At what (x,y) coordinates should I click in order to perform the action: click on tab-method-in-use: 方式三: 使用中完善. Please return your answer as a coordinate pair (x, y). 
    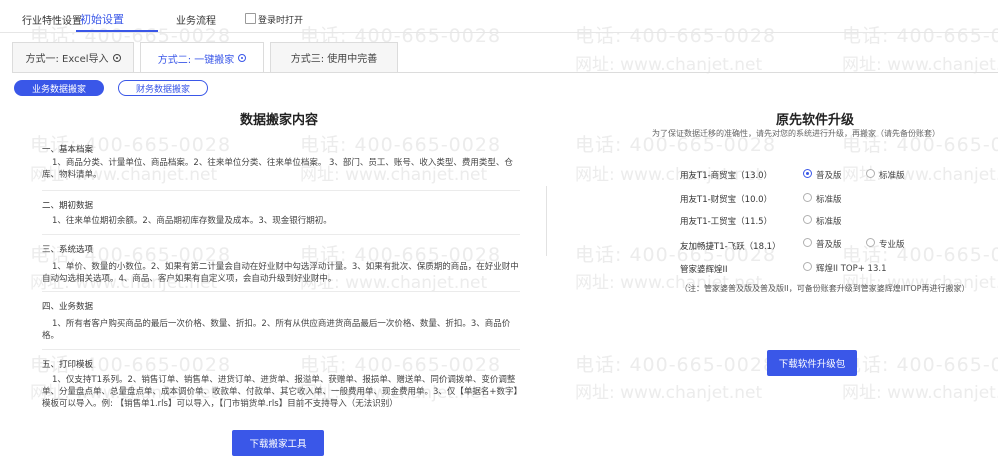
    Looking at the image, I should click on (334, 57).